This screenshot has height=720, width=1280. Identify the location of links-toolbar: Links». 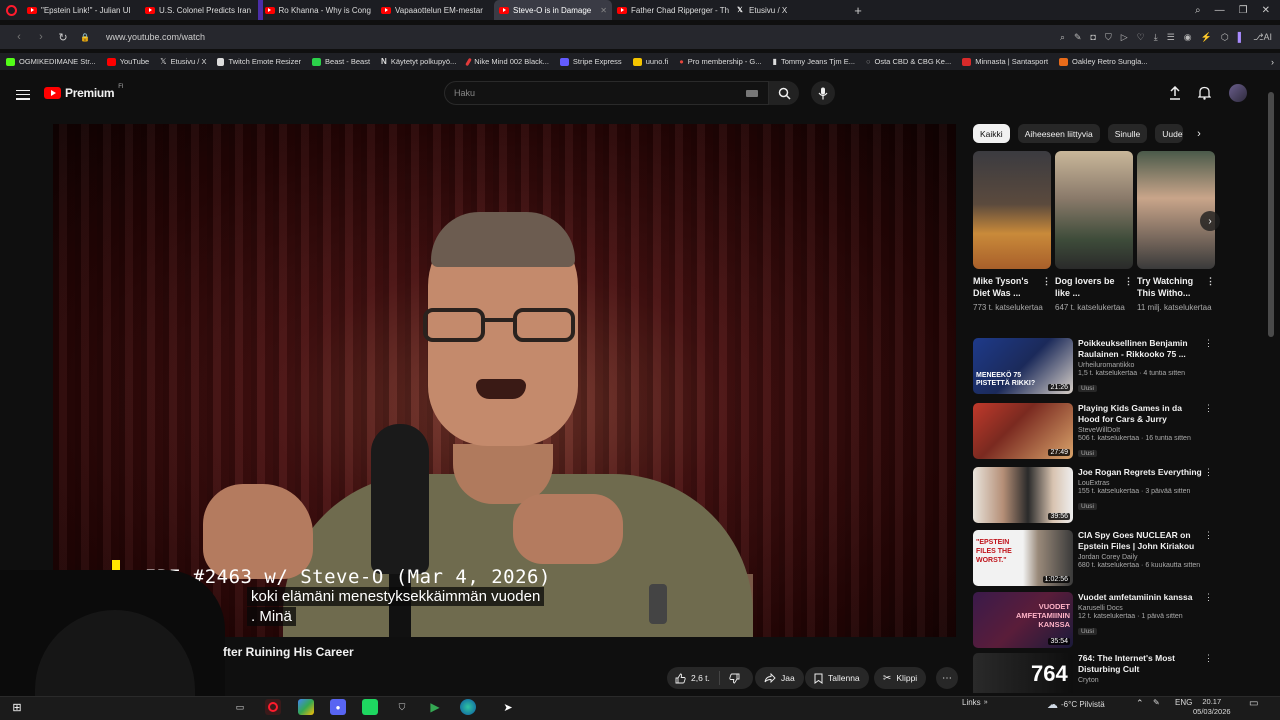
(975, 702).